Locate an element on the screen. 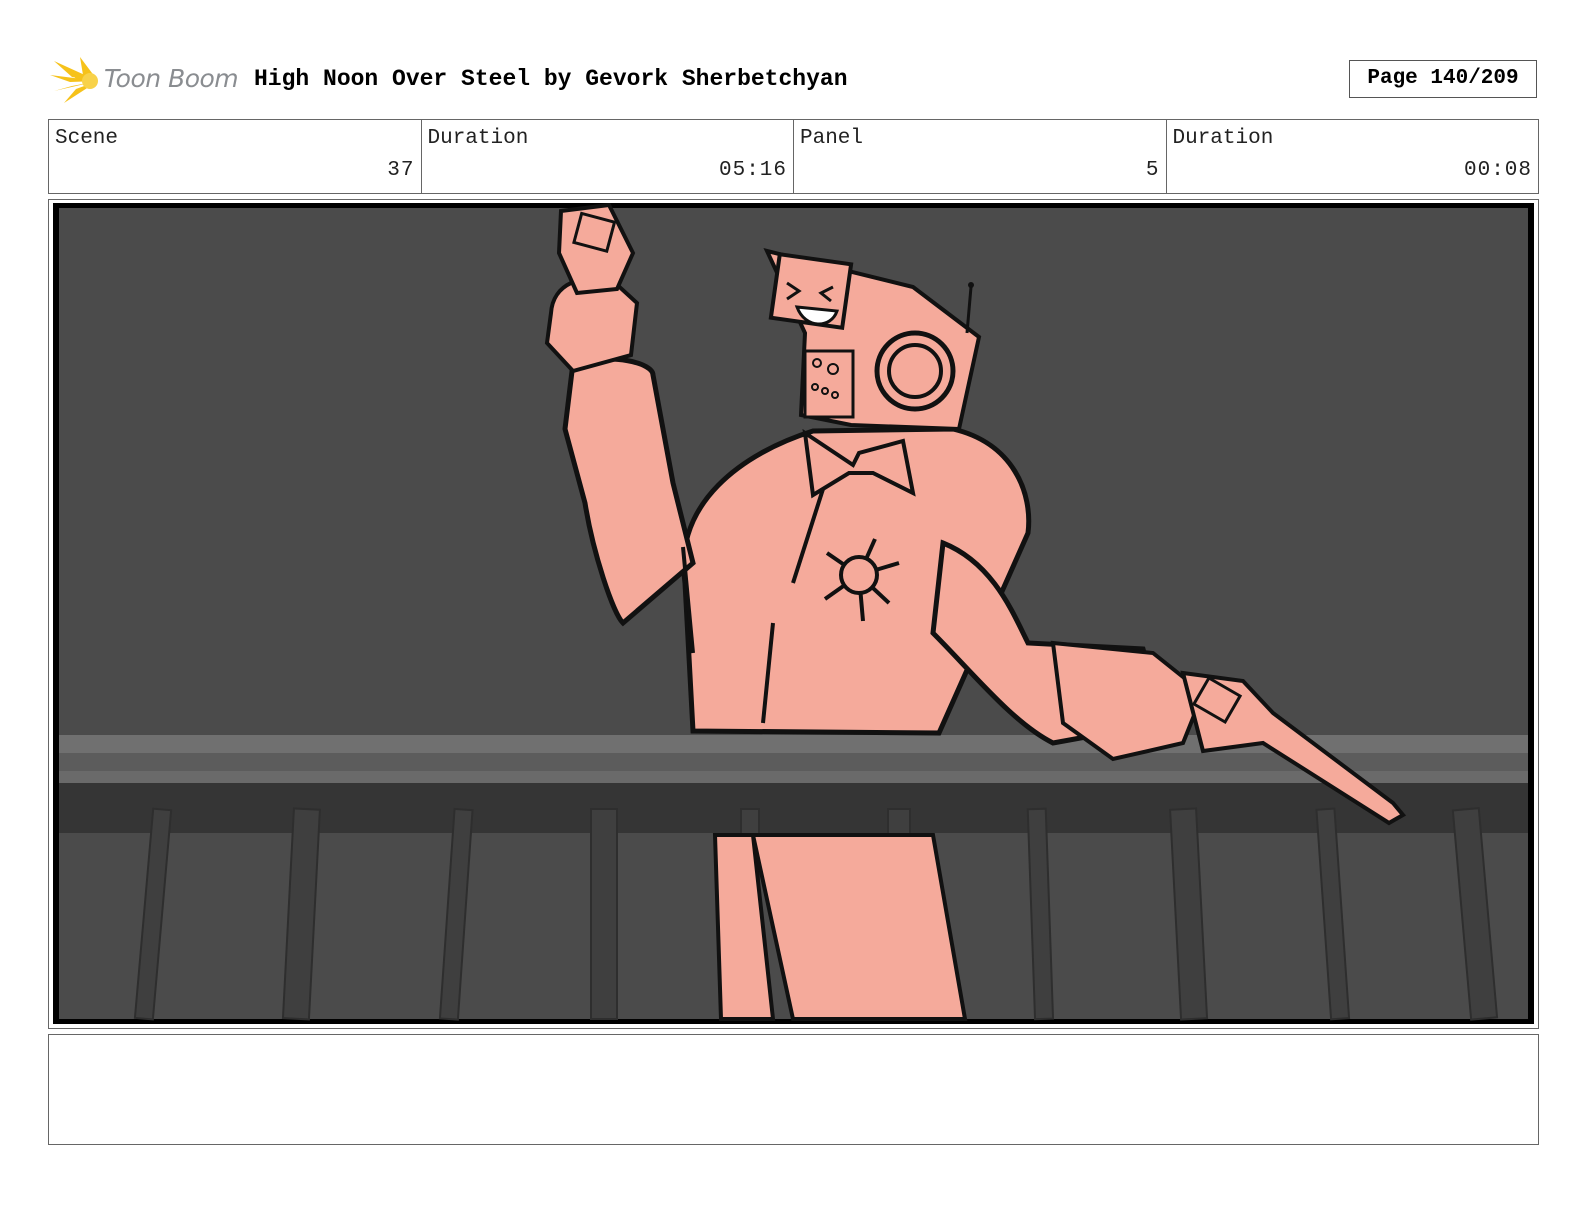 The width and height of the screenshot is (1584, 1224). toon-boom-logo: Toon Boom is located at coordinates (145, 80).